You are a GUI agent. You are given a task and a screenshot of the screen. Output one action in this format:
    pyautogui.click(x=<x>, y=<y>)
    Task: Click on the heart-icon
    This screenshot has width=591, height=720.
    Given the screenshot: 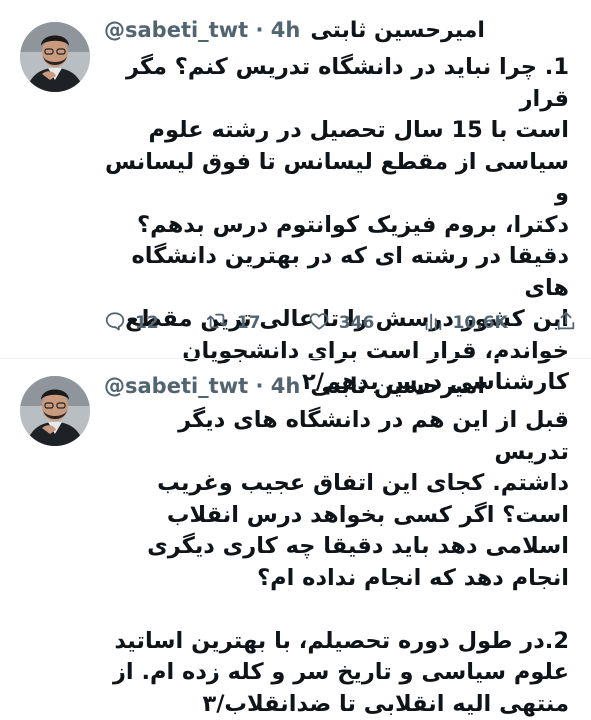 What is the action you would take?
    pyautogui.click(x=319, y=323)
    